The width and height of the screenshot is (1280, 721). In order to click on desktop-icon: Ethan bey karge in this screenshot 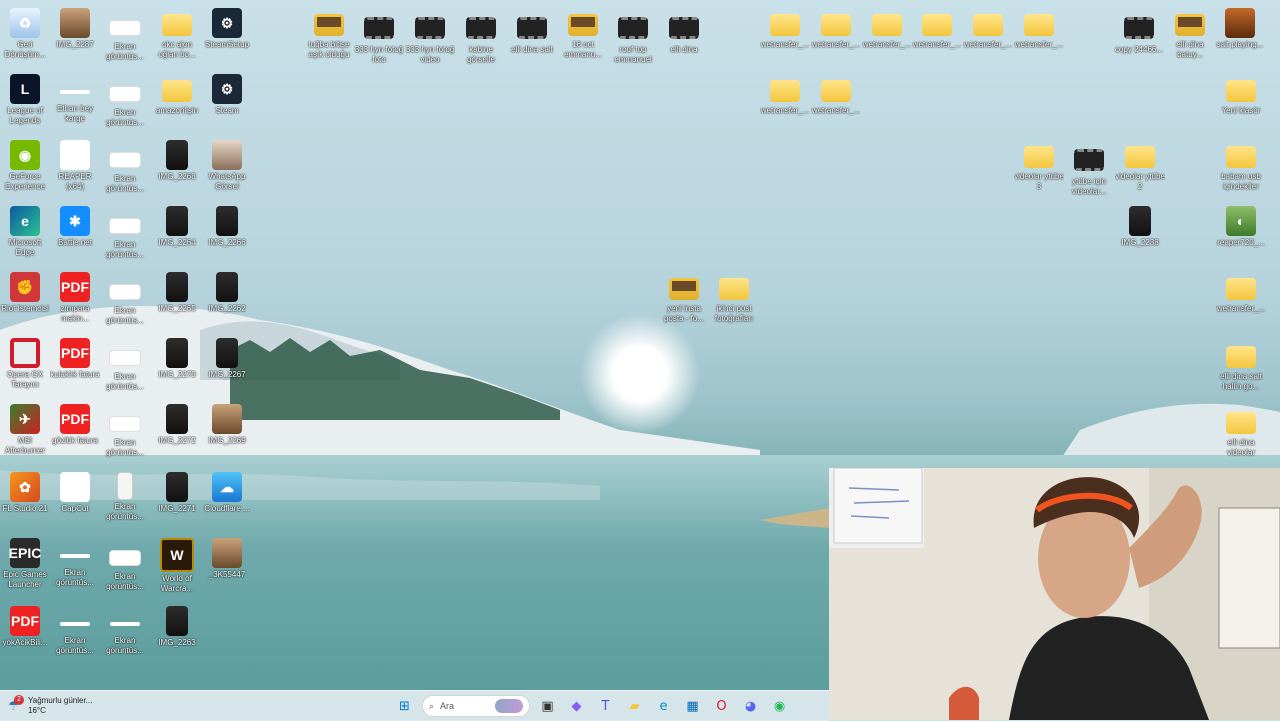, I will do `click(75, 99)`.